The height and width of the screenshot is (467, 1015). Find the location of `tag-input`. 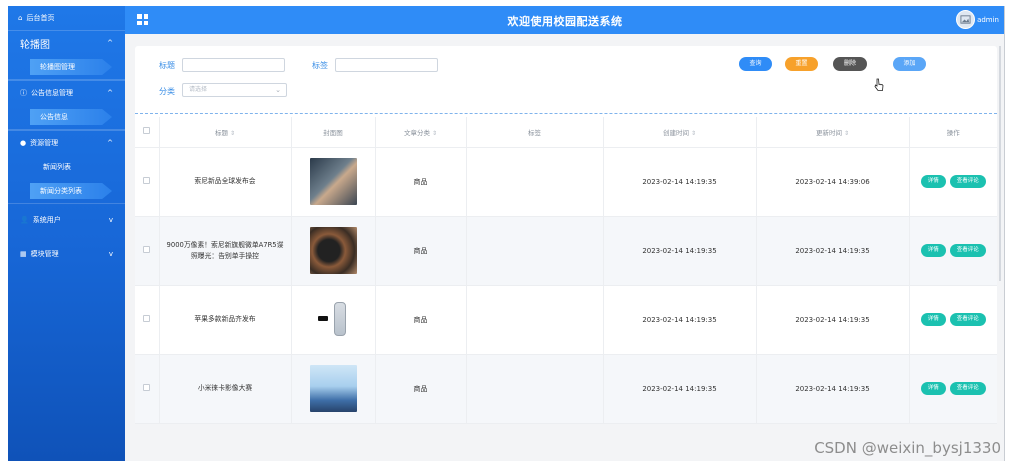

tag-input is located at coordinates (386, 65).